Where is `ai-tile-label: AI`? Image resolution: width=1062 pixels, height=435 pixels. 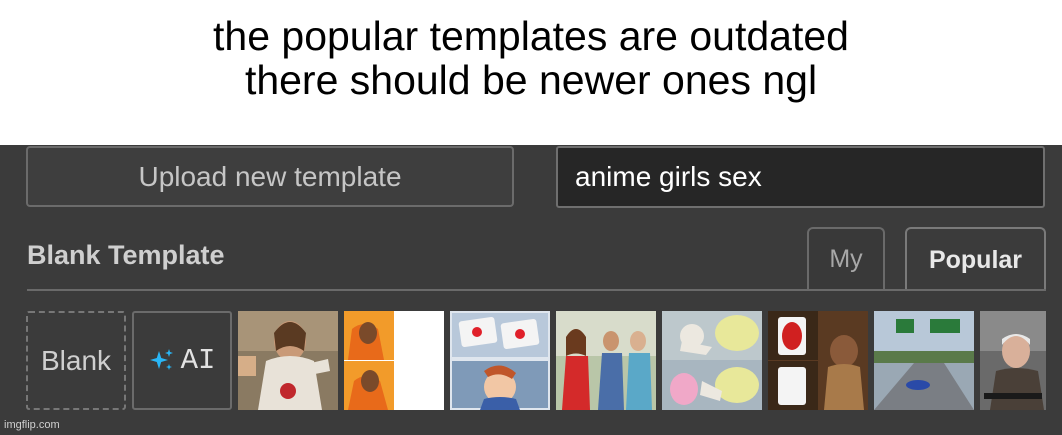 ai-tile-label: AI is located at coordinates (198, 360).